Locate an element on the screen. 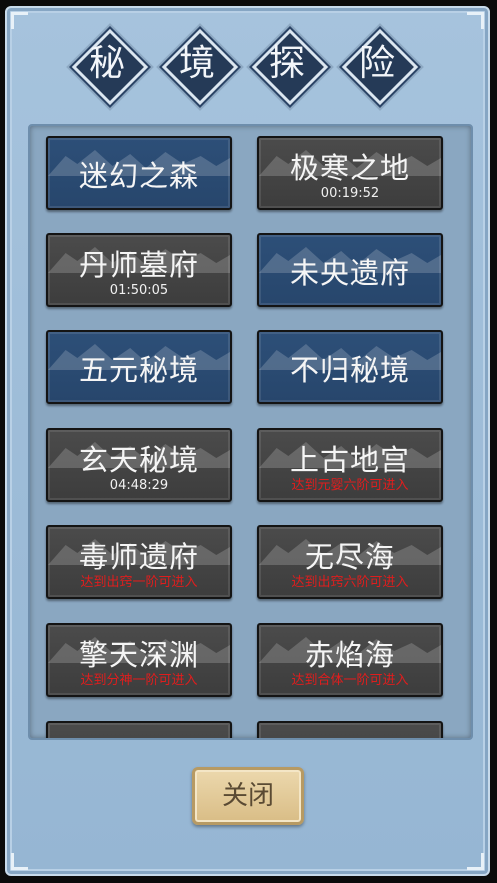 This screenshot has width=497, height=883. realm-tile: 不归秘境 is located at coordinates (350, 367).